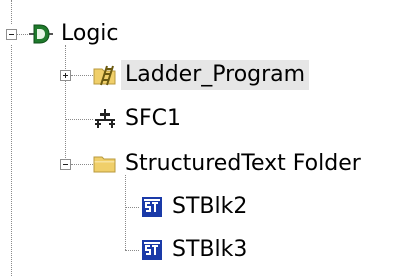 This screenshot has width=419, height=276. I want to click on collapse-toggle-structured-text-folder, so click(65, 164).